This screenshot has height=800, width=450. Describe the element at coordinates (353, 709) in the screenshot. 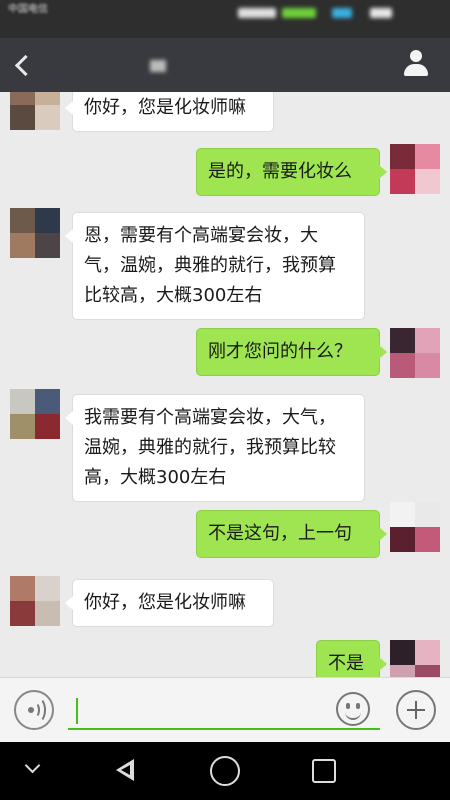

I see `emoji-icon` at that location.